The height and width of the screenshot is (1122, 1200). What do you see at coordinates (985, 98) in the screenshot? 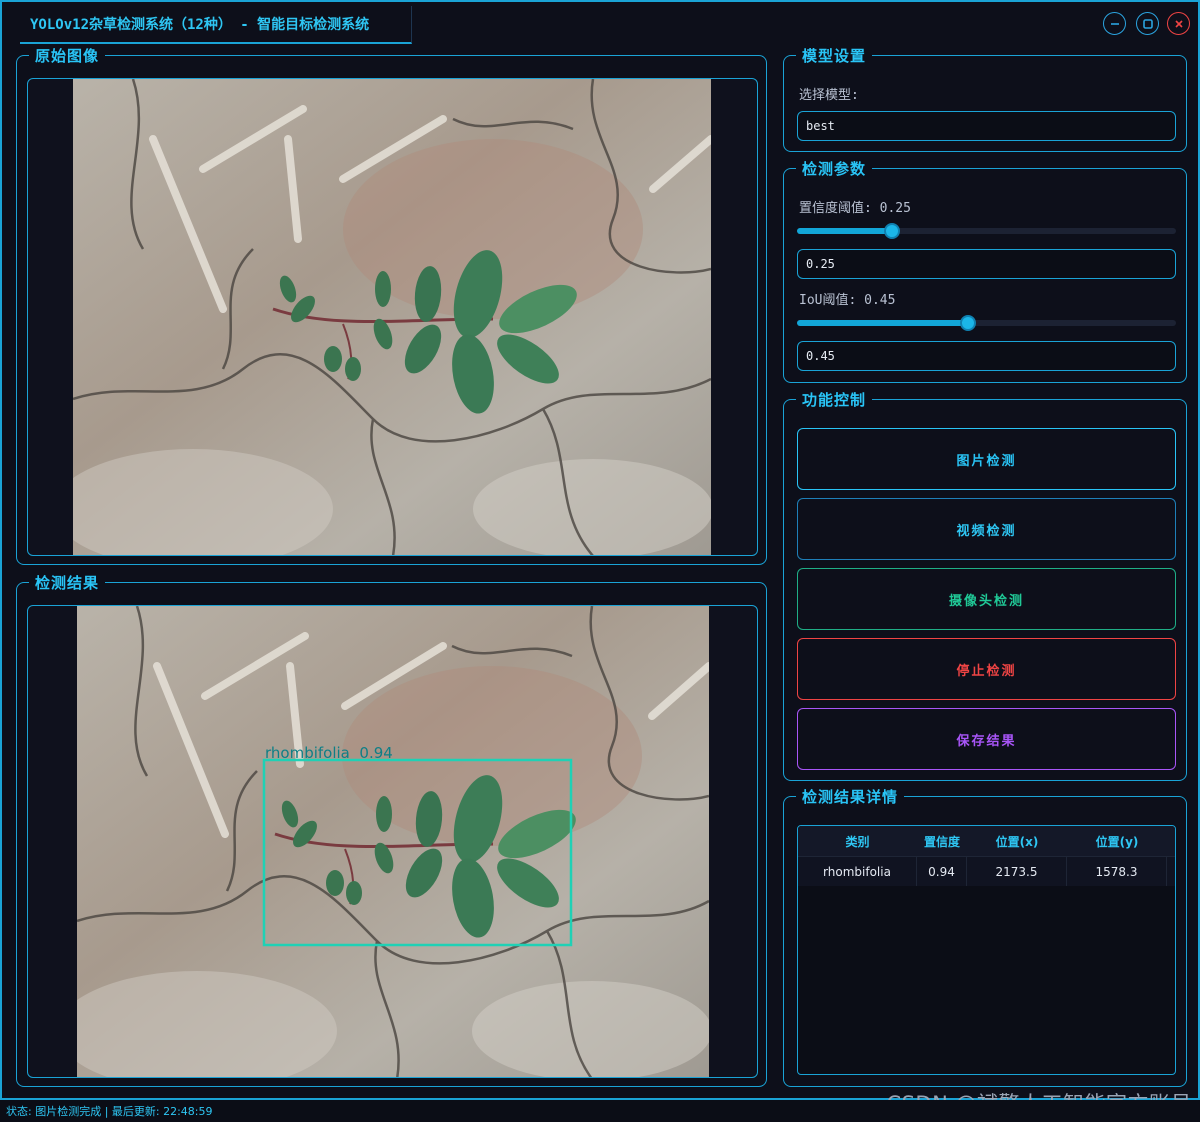
I see `model-settings-panel: 模型设置 选择模型: best` at bounding box center [985, 98].